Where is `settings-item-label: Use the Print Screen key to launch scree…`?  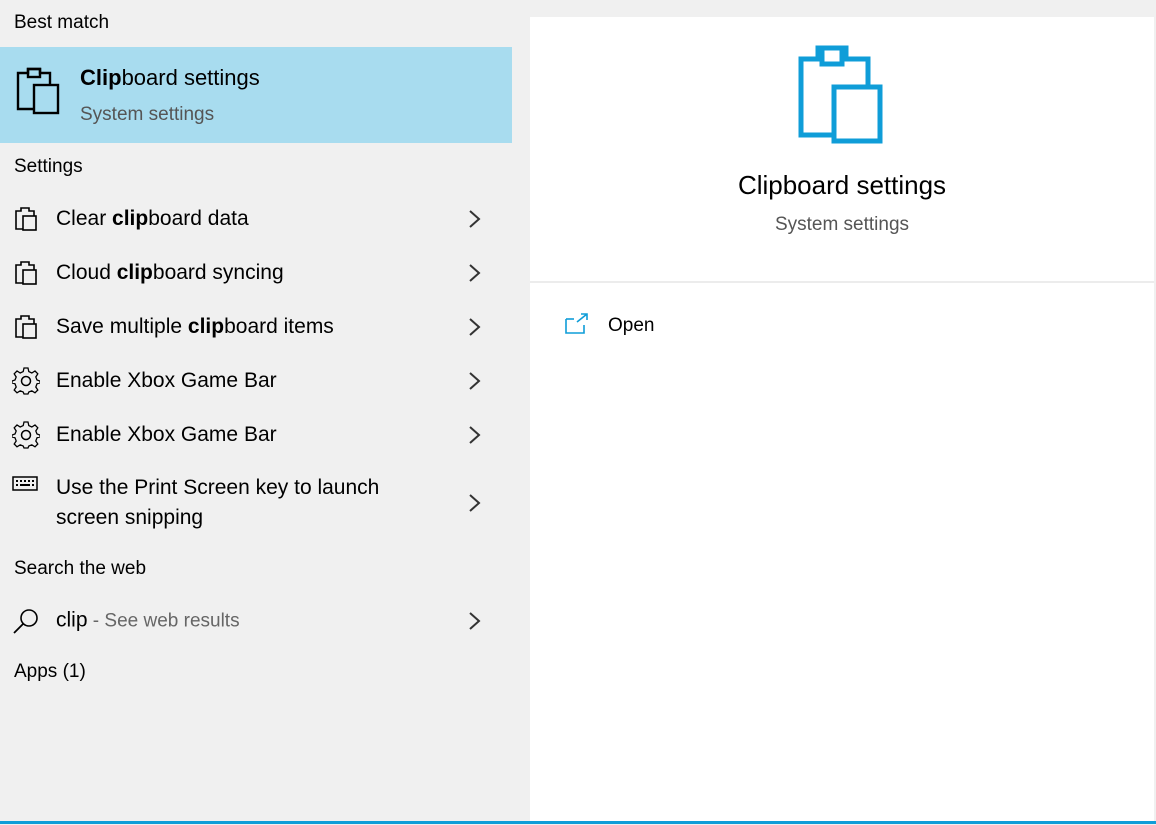 settings-item-label: Use the Print Screen key to launch scree… is located at coordinates (218, 502).